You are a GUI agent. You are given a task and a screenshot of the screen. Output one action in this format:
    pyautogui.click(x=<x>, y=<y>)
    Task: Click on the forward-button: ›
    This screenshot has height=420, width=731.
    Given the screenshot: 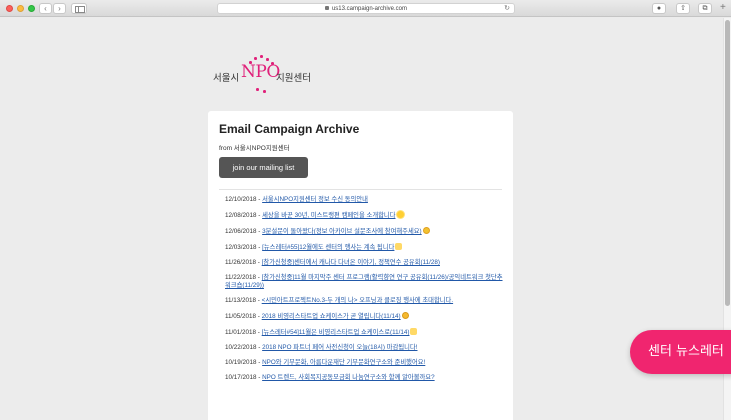 What is the action you would take?
    pyautogui.click(x=59, y=8)
    